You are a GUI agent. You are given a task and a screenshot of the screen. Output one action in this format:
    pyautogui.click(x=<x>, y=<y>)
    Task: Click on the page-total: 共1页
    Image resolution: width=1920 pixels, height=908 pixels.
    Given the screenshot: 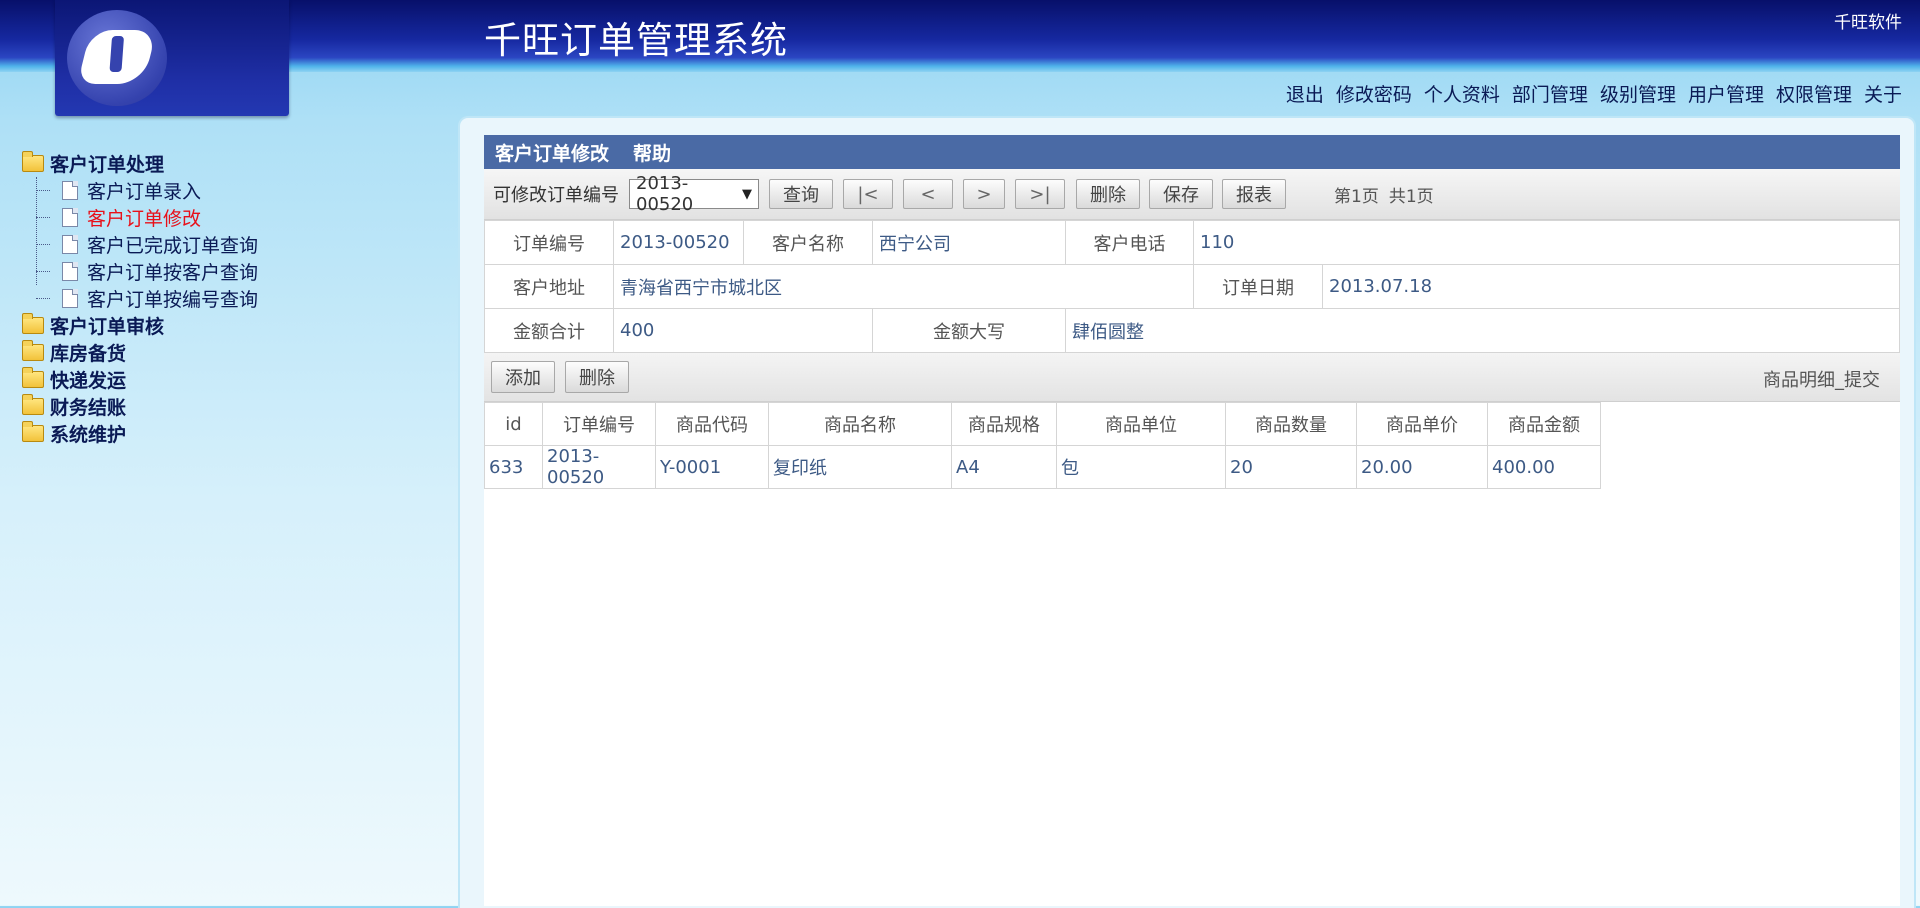 What is the action you would take?
    pyautogui.click(x=1411, y=196)
    